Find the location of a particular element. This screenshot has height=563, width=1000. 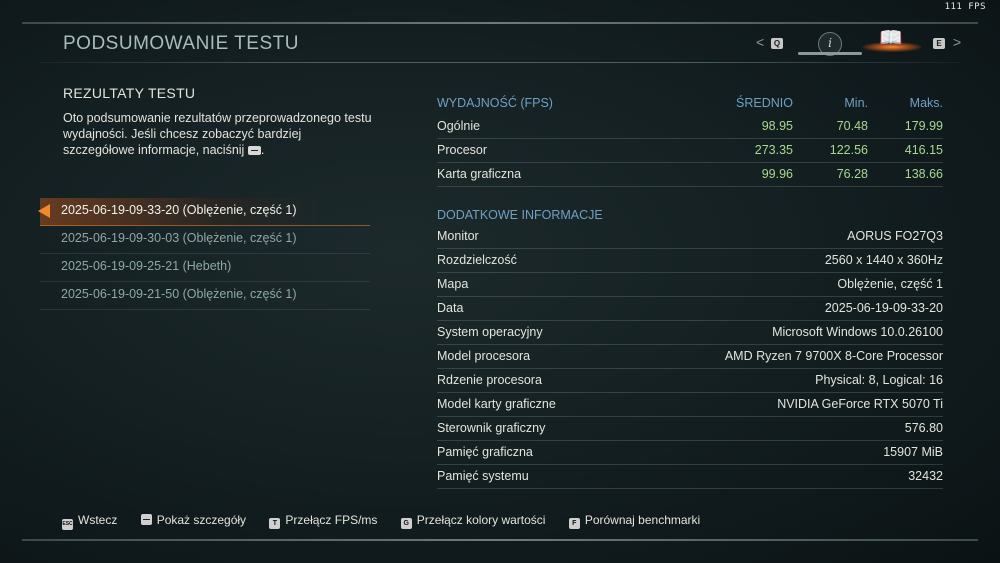

result-item: 2025-06-19-09-30-03 (Oblężenie, część 1) is located at coordinates (205, 240).